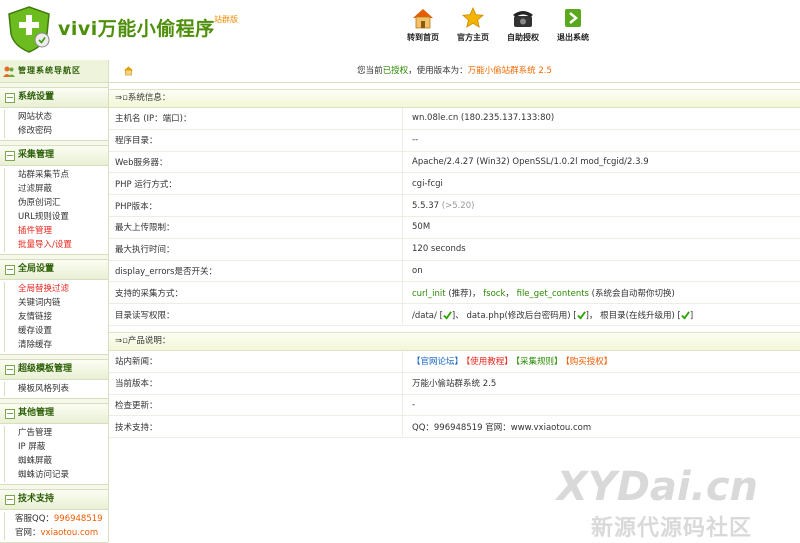 Image resolution: width=800 pixels, height=543 pixels. I want to click on header: vivi万能小偷程序 站群版 转到首页 官方主页 自助授权, so click(400, 30).